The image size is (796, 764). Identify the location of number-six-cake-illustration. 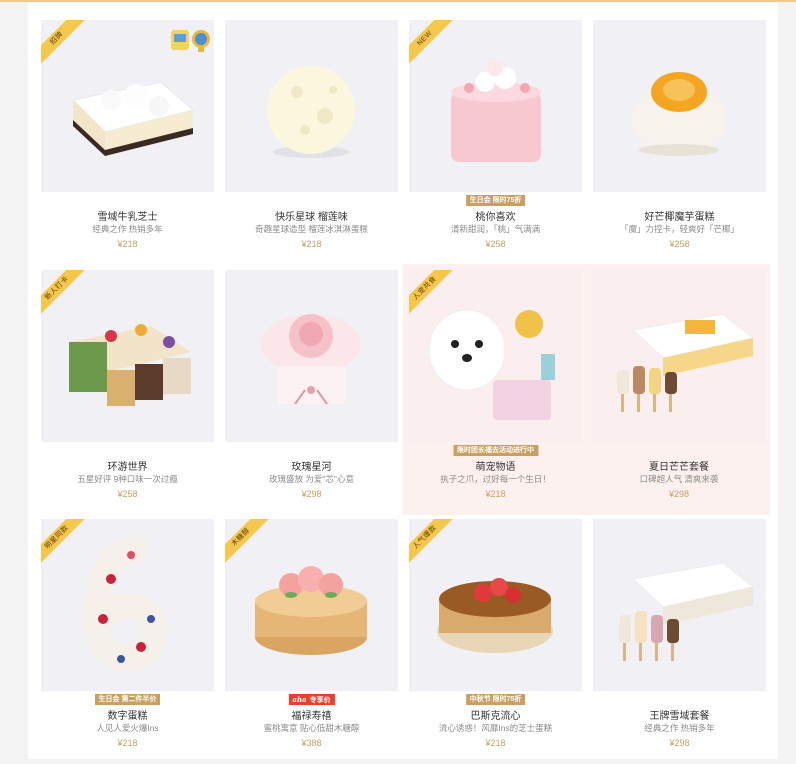
(125, 603).